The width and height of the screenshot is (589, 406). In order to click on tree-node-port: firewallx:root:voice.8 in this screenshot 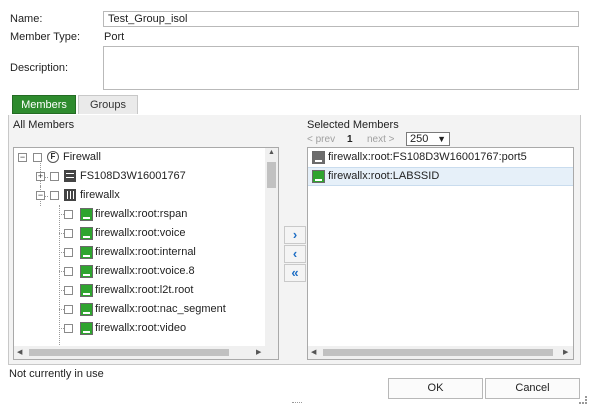, I will do `click(141, 271)`.